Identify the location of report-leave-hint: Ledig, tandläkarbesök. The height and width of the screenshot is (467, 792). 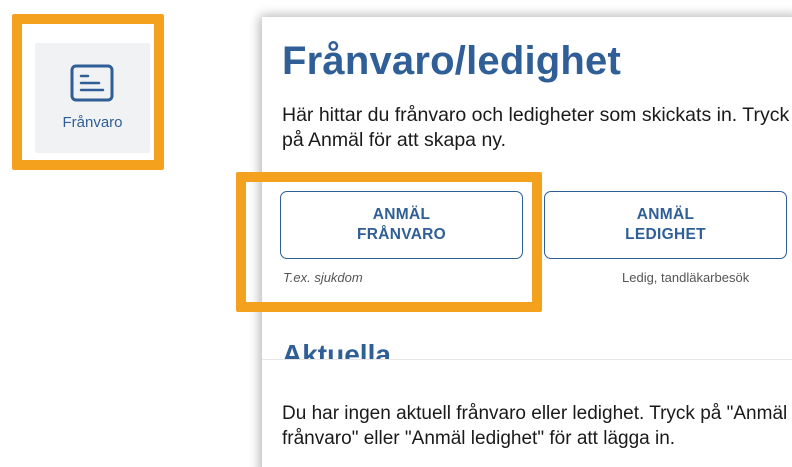
(686, 277).